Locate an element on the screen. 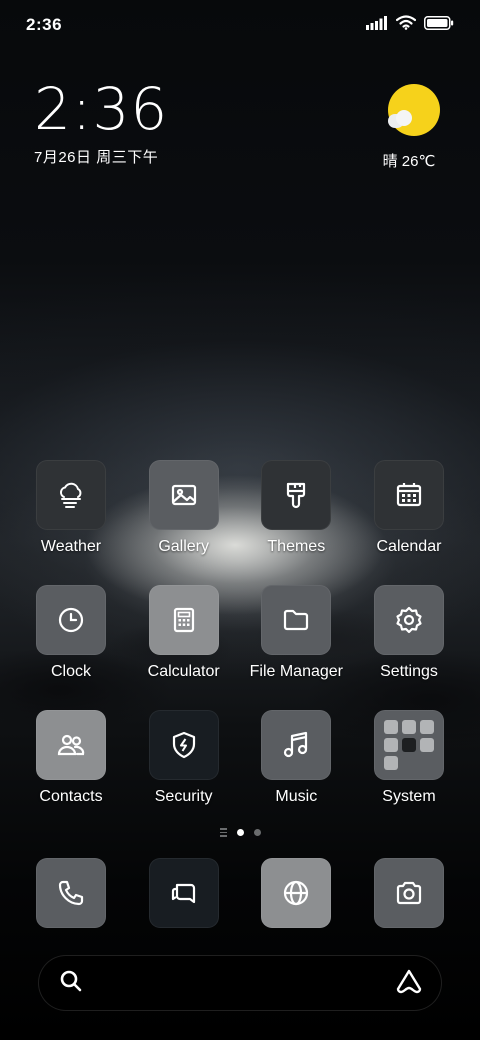 This screenshot has height=1040, width=480. app-row: Clock Calculator File Manager Settings is located at coordinates (240, 647).